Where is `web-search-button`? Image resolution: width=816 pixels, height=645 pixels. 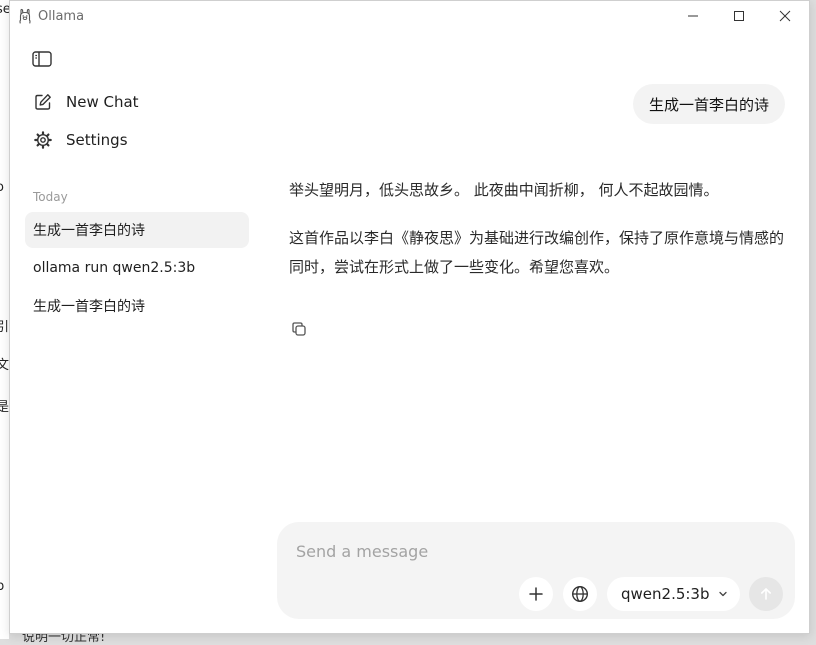
web-search-button is located at coordinates (580, 594).